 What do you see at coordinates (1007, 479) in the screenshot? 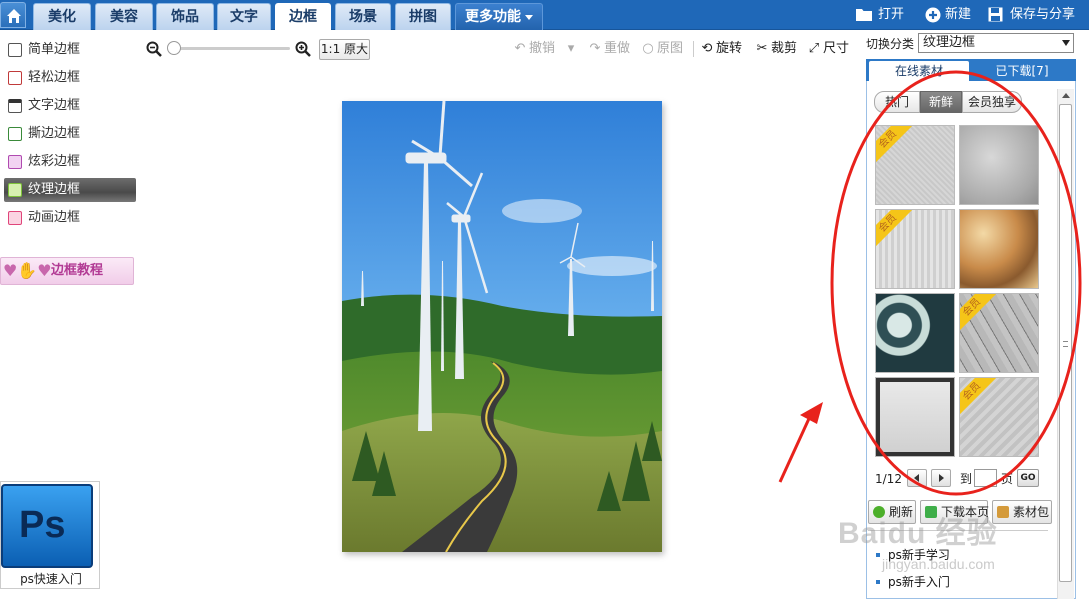
I see `page-label: 页` at bounding box center [1007, 479].